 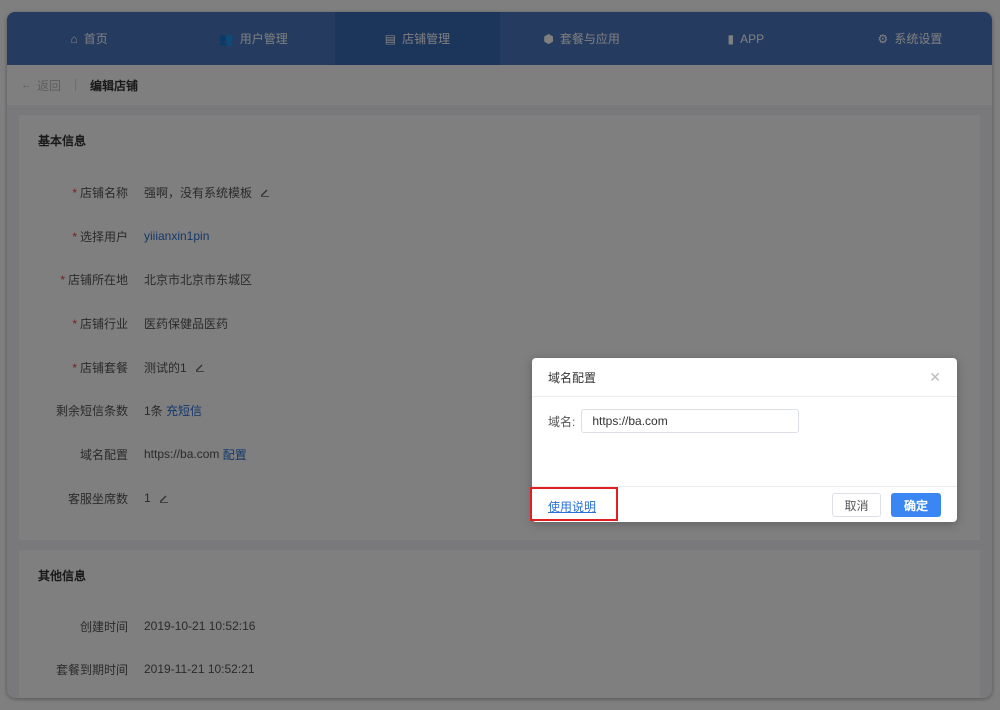 What do you see at coordinates (574, 504) in the screenshot?
I see `highlight-box` at bounding box center [574, 504].